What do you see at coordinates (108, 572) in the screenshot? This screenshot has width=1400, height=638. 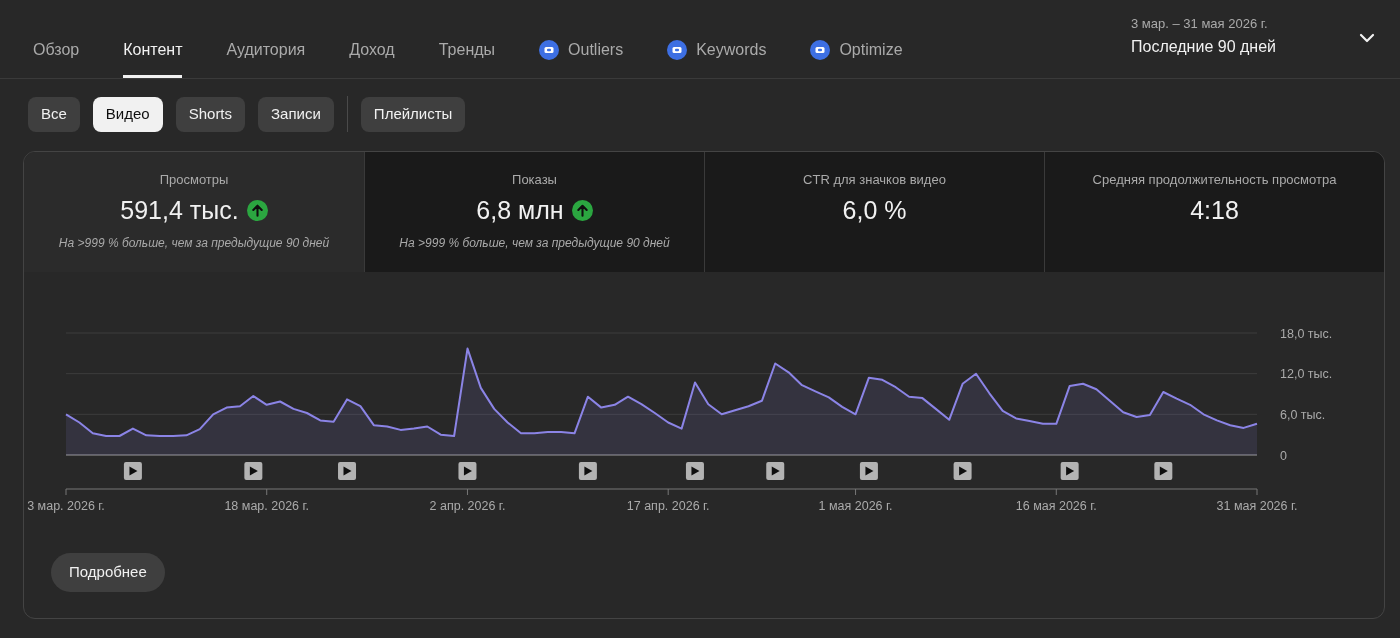 I see `more-button: Подробнее` at bounding box center [108, 572].